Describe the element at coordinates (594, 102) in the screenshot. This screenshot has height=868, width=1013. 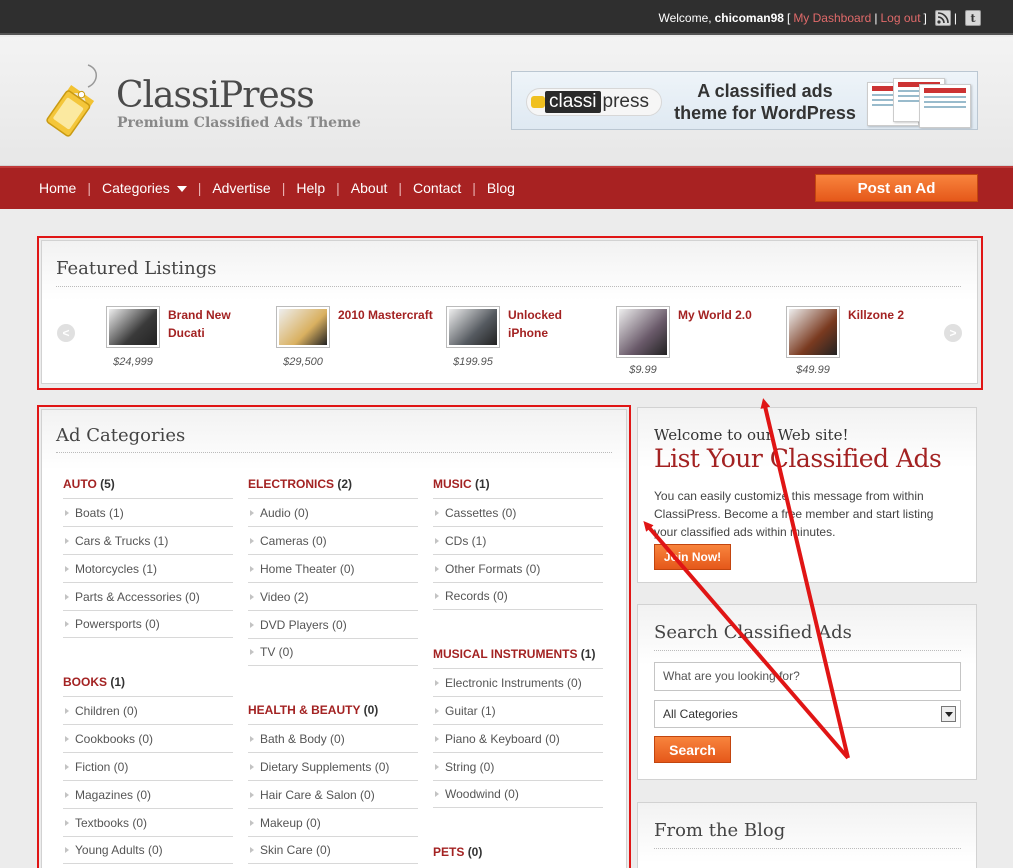
I see `banner-logo: classi press` at that location.